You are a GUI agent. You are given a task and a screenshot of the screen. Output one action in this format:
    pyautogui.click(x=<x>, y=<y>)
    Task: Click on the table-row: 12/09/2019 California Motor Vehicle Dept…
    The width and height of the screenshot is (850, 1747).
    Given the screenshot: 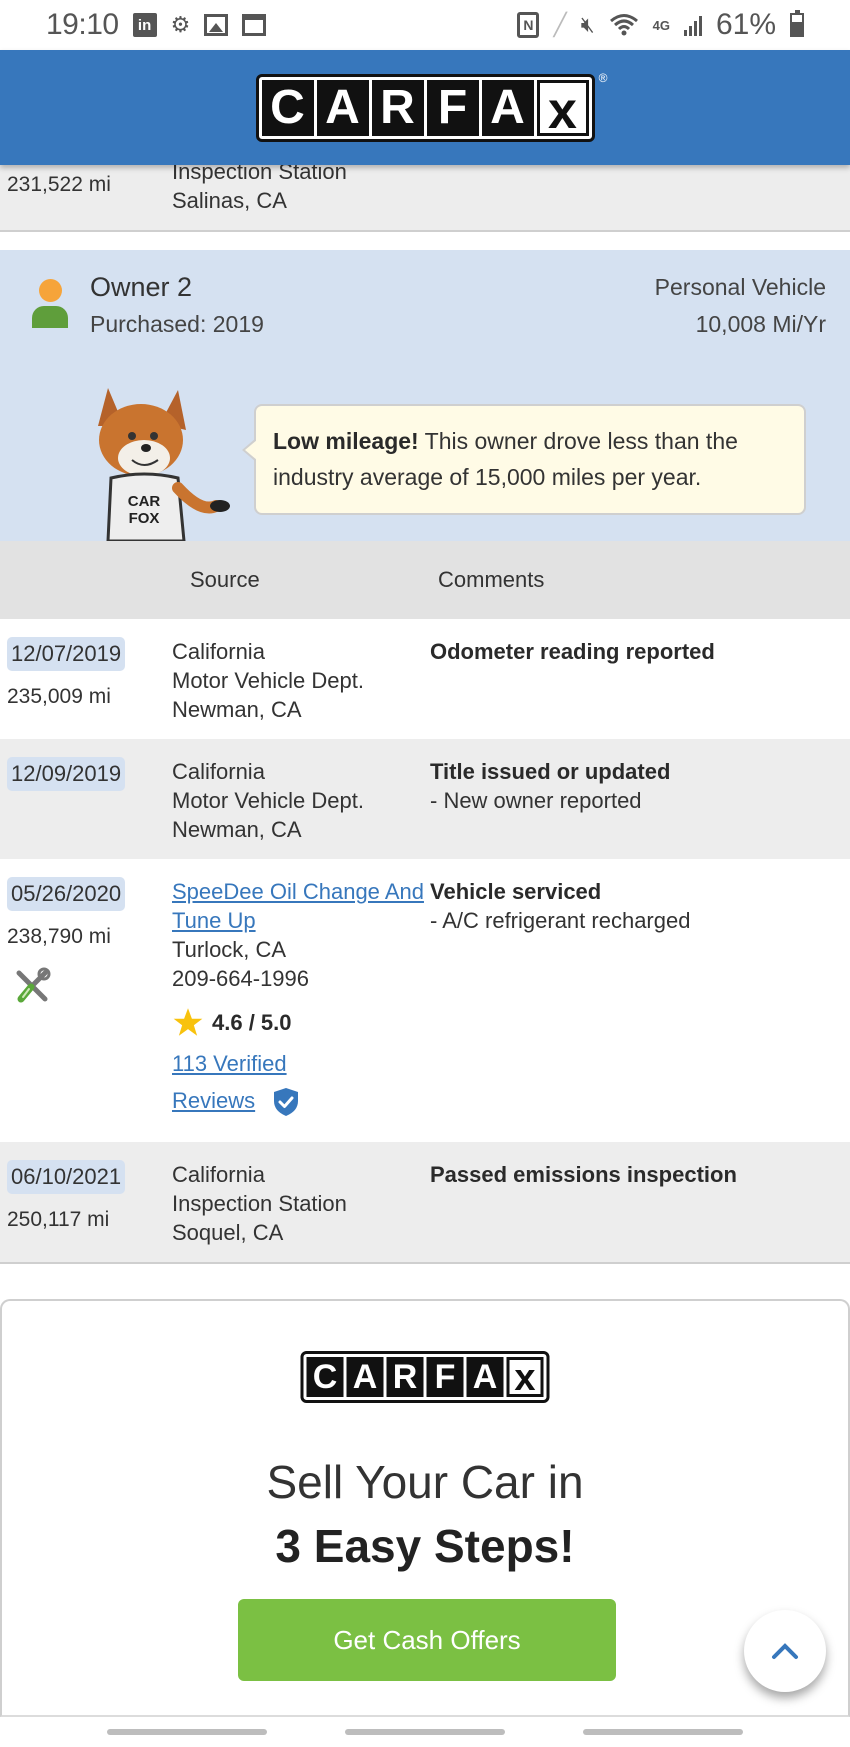 What is the action you would take?
    pyautogui.click(x=425, y=799)
    